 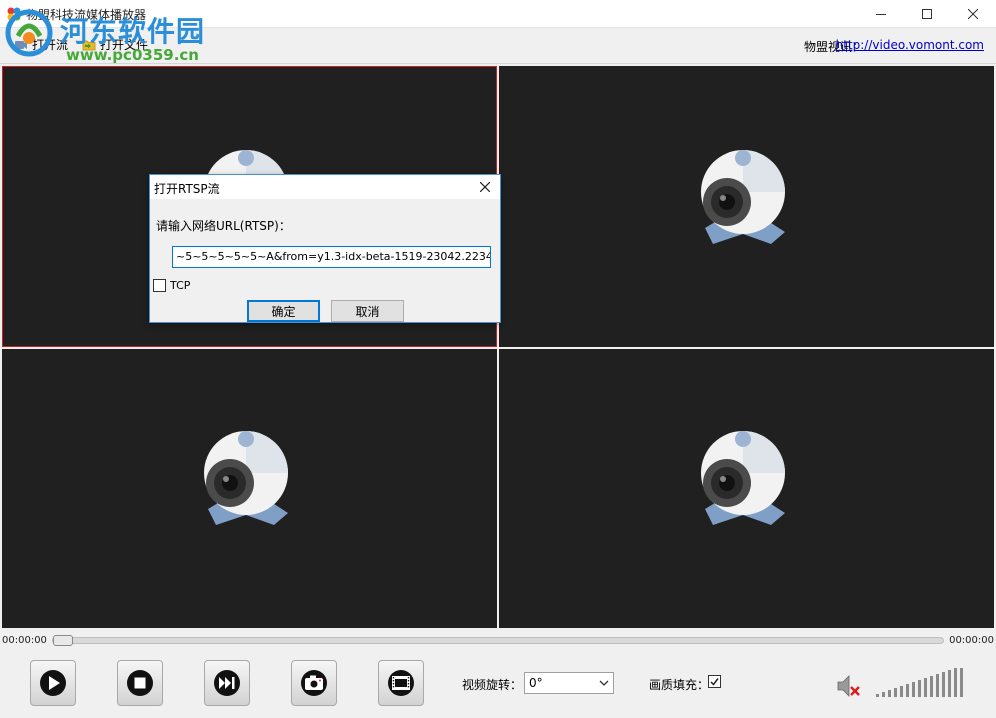 What do you see at coordinates (86, 15) in the screenshot?
I see `window-title: 物盟科技流媒体播放器` at bounding box center [86, 15].